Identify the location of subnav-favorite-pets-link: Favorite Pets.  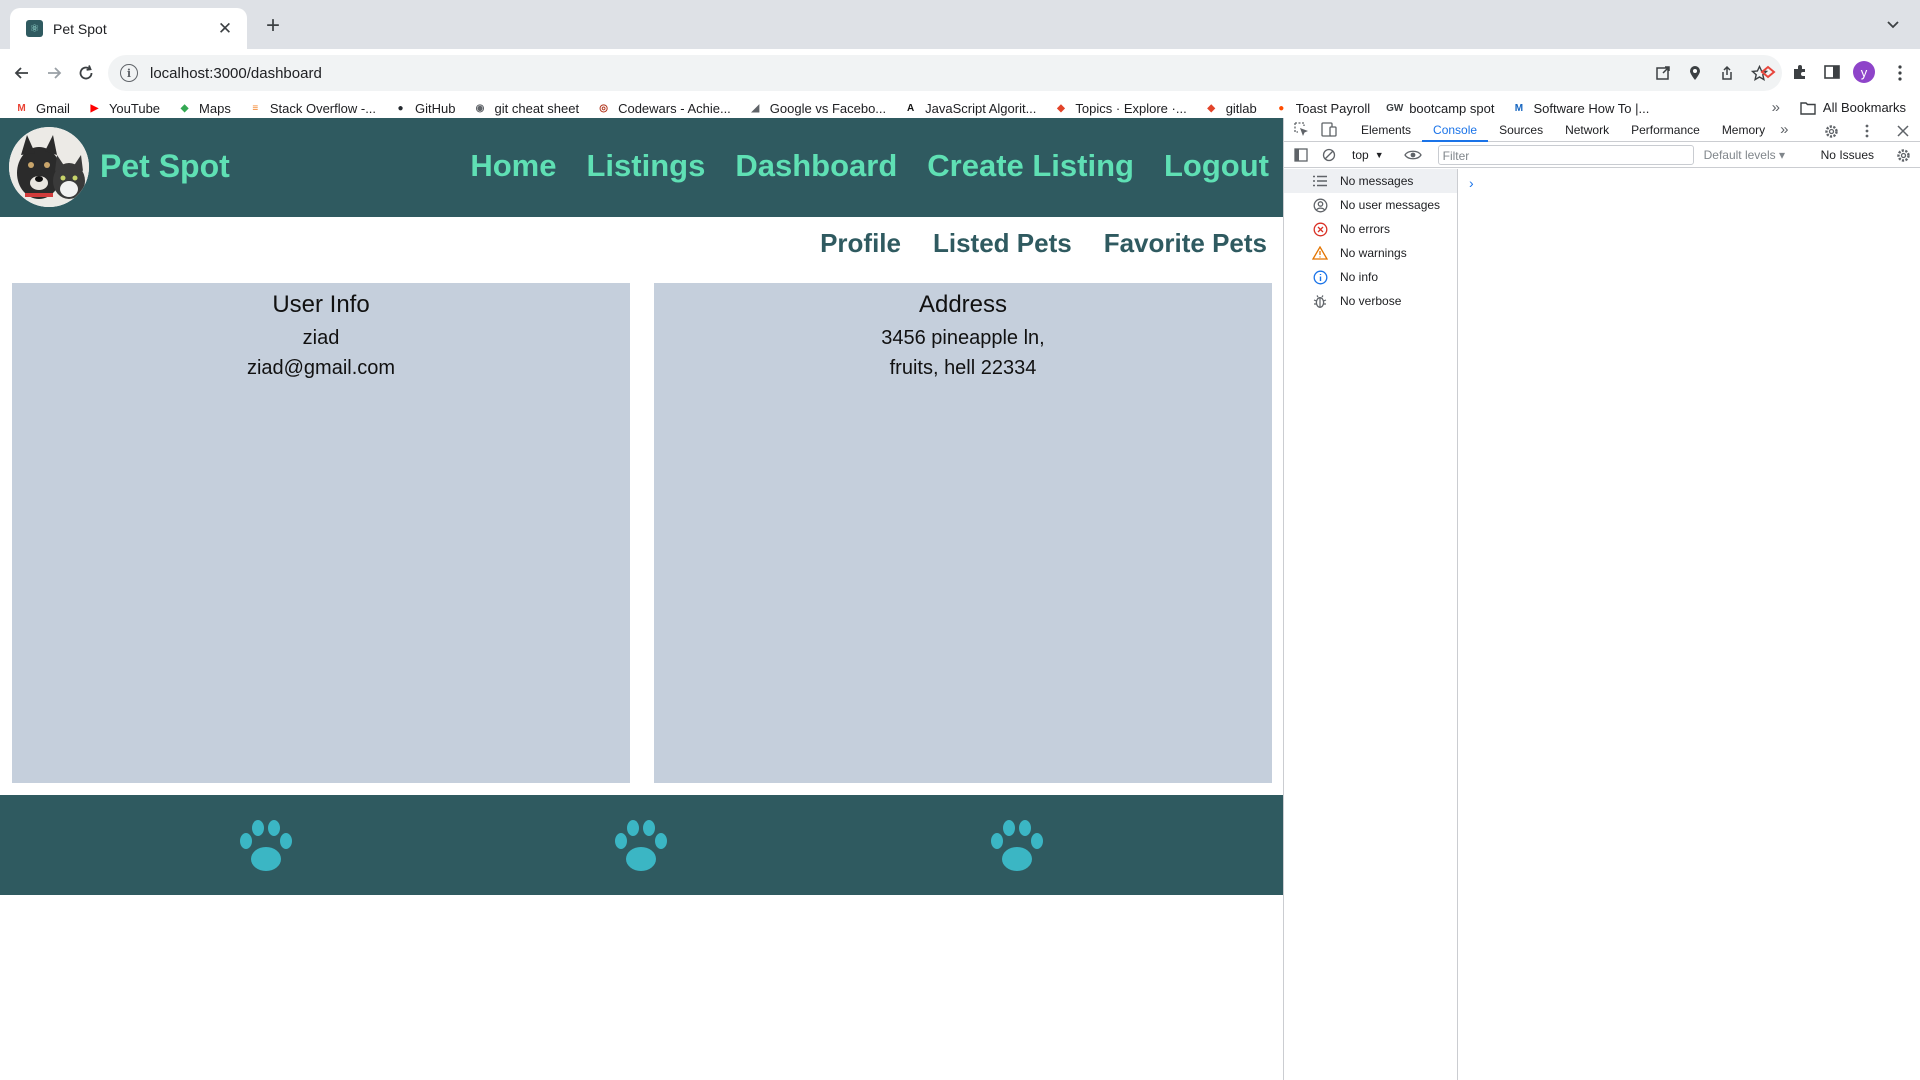
(1185, 243).